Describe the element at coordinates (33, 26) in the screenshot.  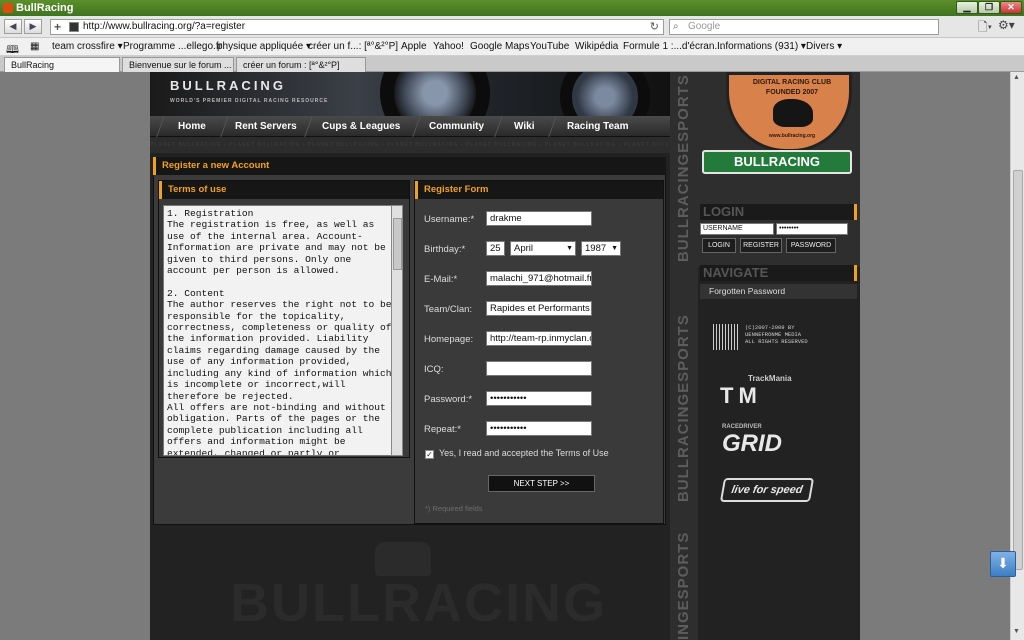
I see `forward-button: ▶` at that location.